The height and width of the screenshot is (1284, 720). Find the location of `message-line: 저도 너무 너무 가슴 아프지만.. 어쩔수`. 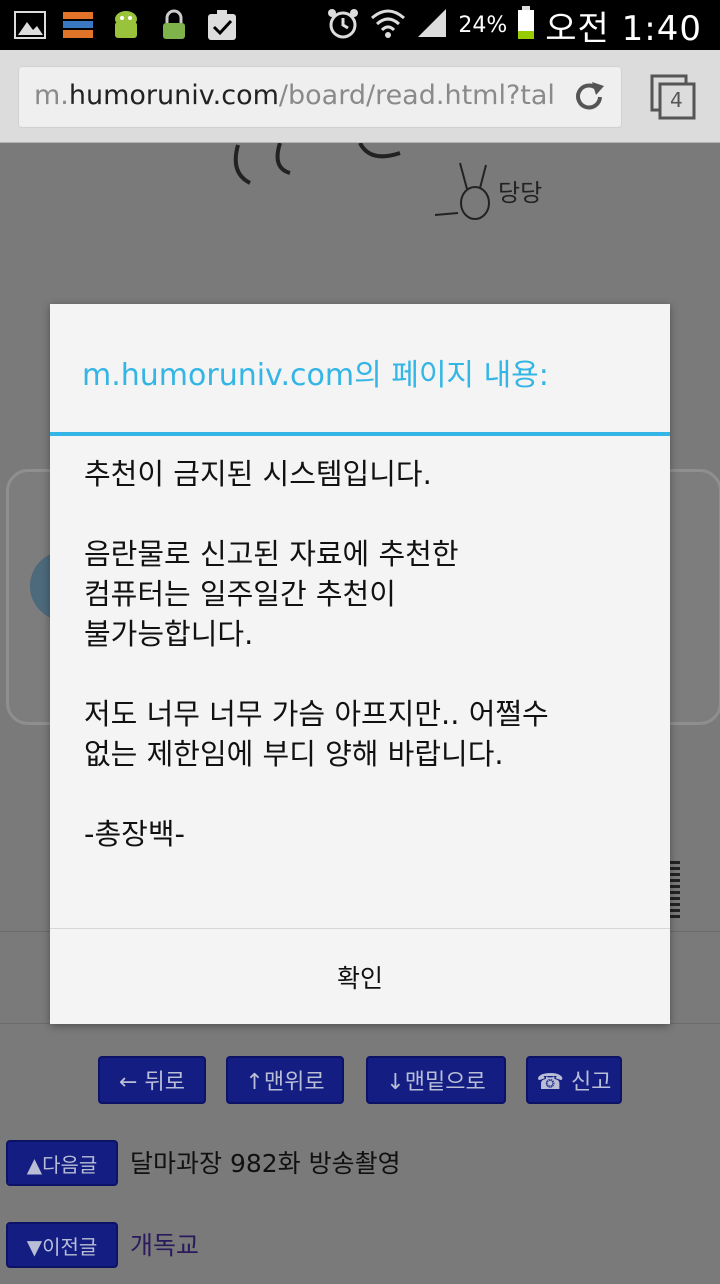

message-line: 저도 너무 너무 가슴 아프지만.. 어쩔수 is located at coordinates (316, 714).